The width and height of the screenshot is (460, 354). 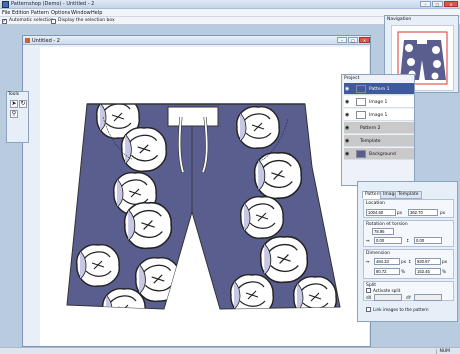 What do you see at coordinates (388, 240) in the screenshot?
I see `torsion-h-field` at bounding box center [388, 240].